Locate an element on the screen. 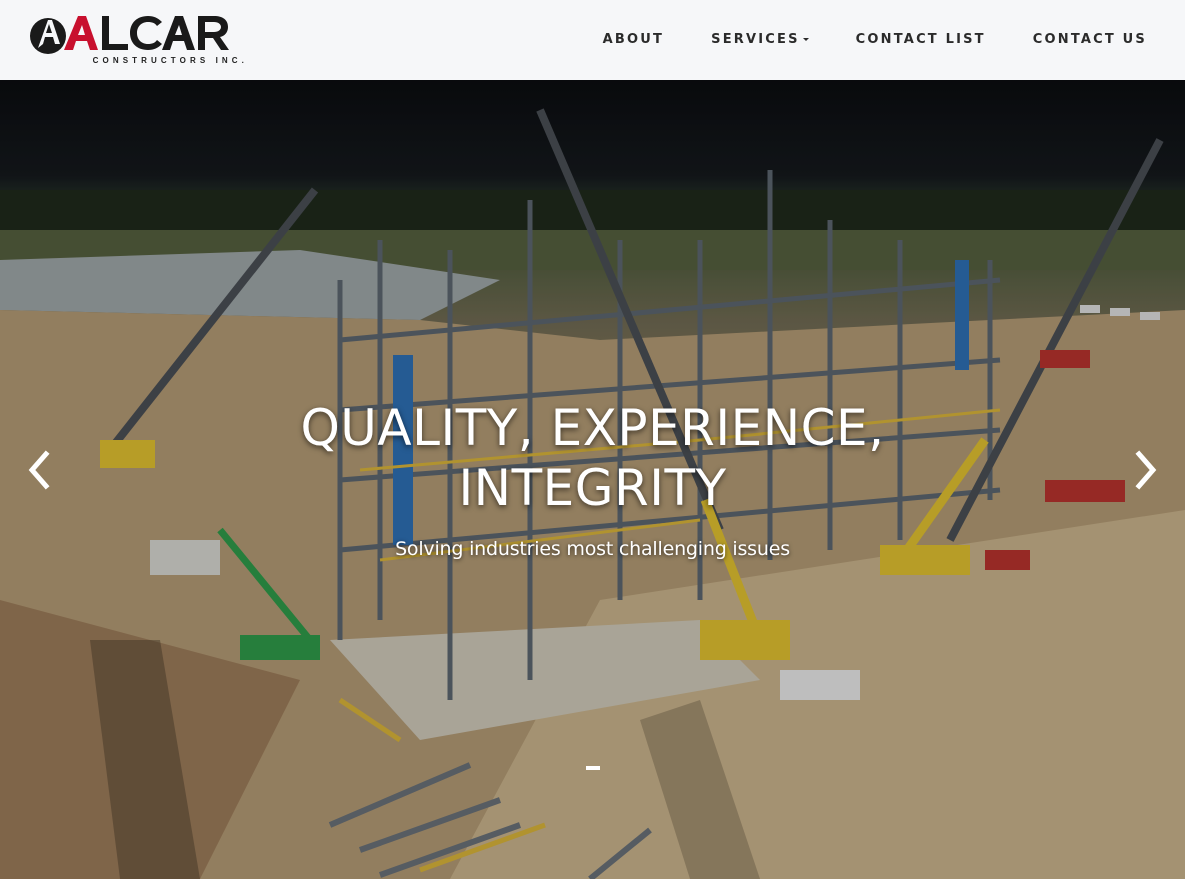 The width and height of the screenshot is (1185, 879). carousel-prev-button is located at coordinates (40, 470).